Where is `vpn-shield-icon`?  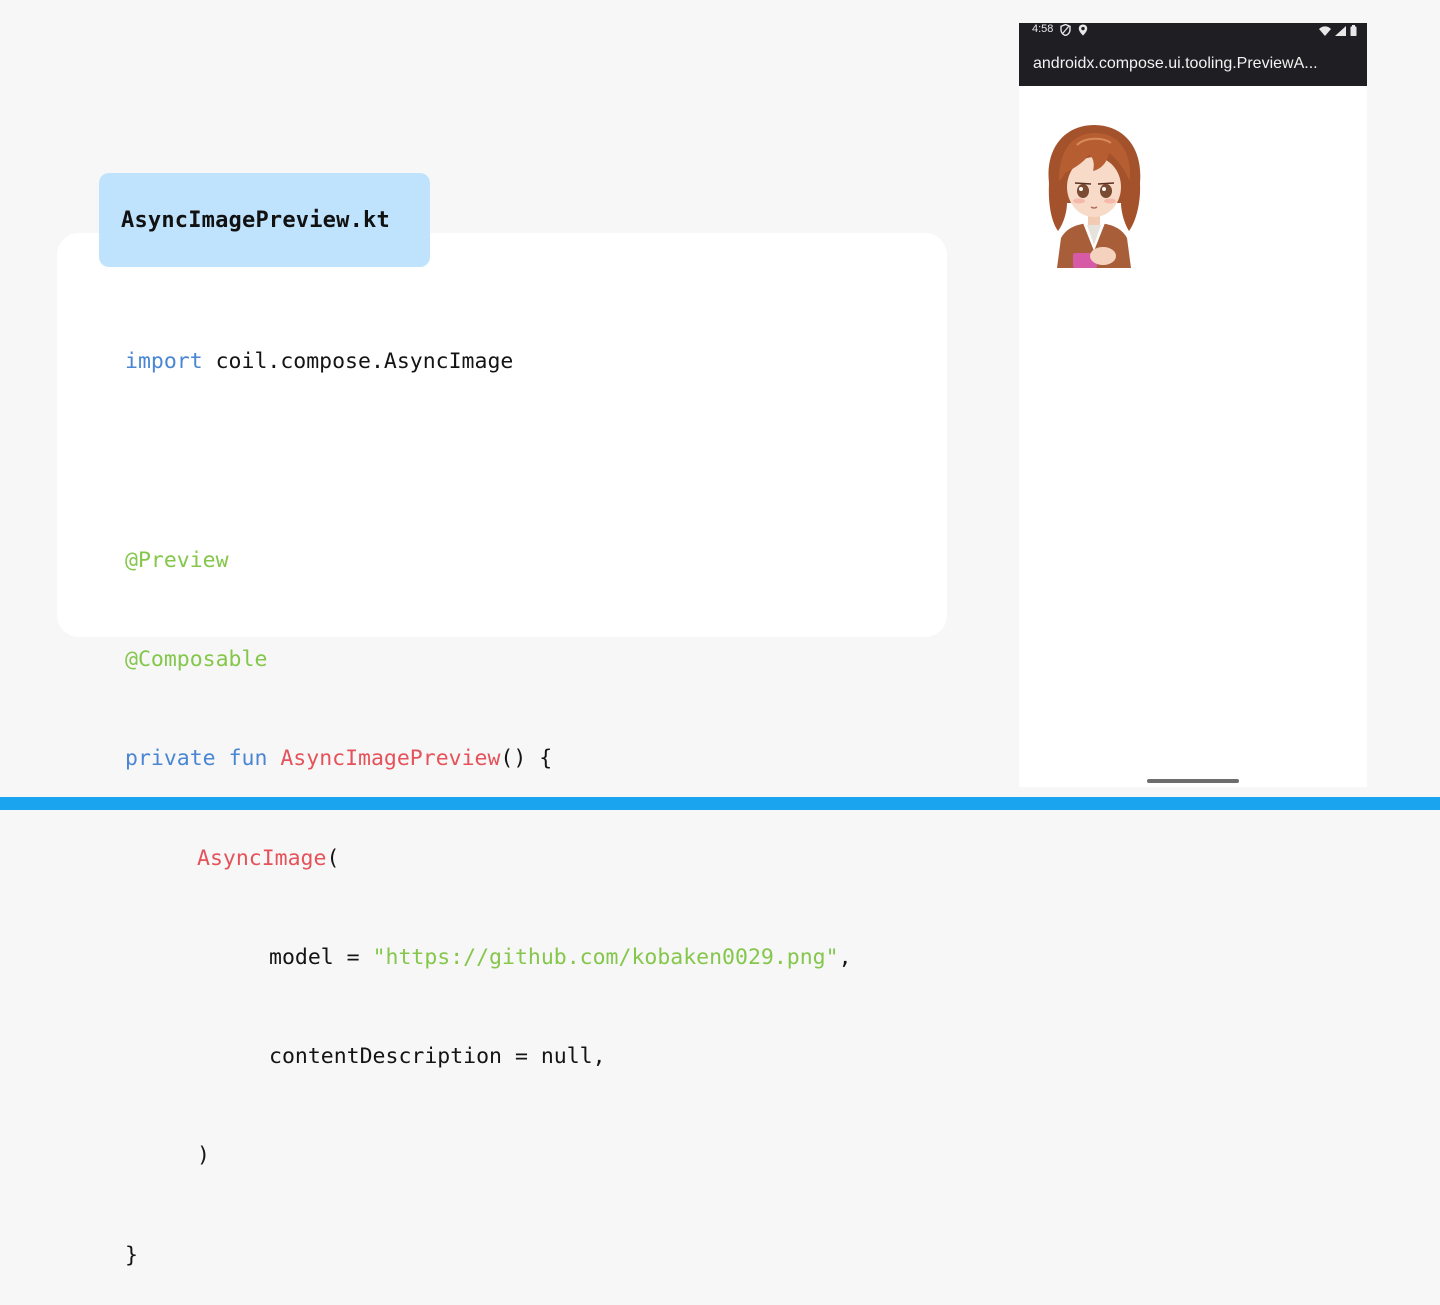
vpn-shield-icon is located at coordinates (1065, 32).